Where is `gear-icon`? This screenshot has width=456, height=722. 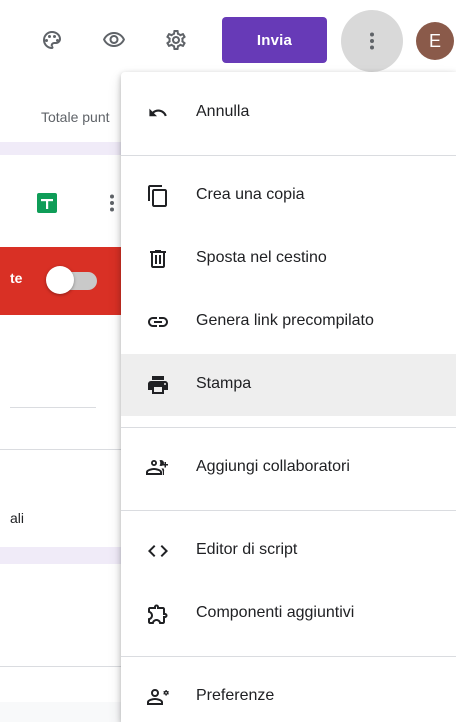
gear-icon is located at coordinates (176, 40).